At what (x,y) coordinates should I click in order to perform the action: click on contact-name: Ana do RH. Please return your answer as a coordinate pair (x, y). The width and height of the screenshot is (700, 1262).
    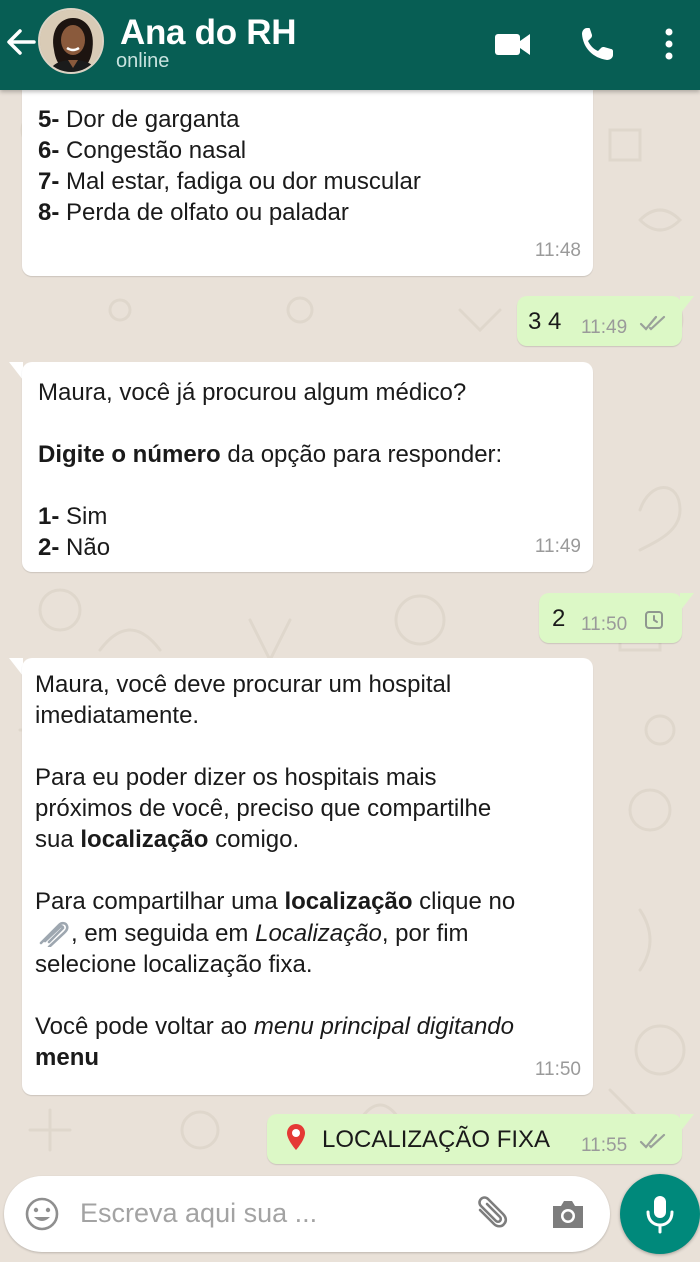
    Looking at the image, I should click on (208, 33).